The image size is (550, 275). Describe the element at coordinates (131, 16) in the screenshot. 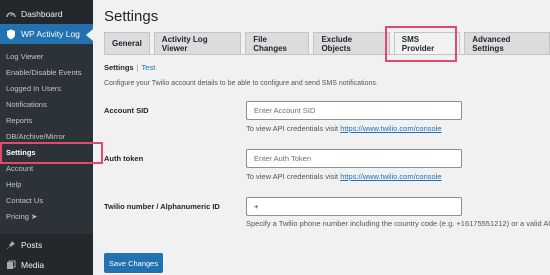

I see `page-title: Settings` at that location.